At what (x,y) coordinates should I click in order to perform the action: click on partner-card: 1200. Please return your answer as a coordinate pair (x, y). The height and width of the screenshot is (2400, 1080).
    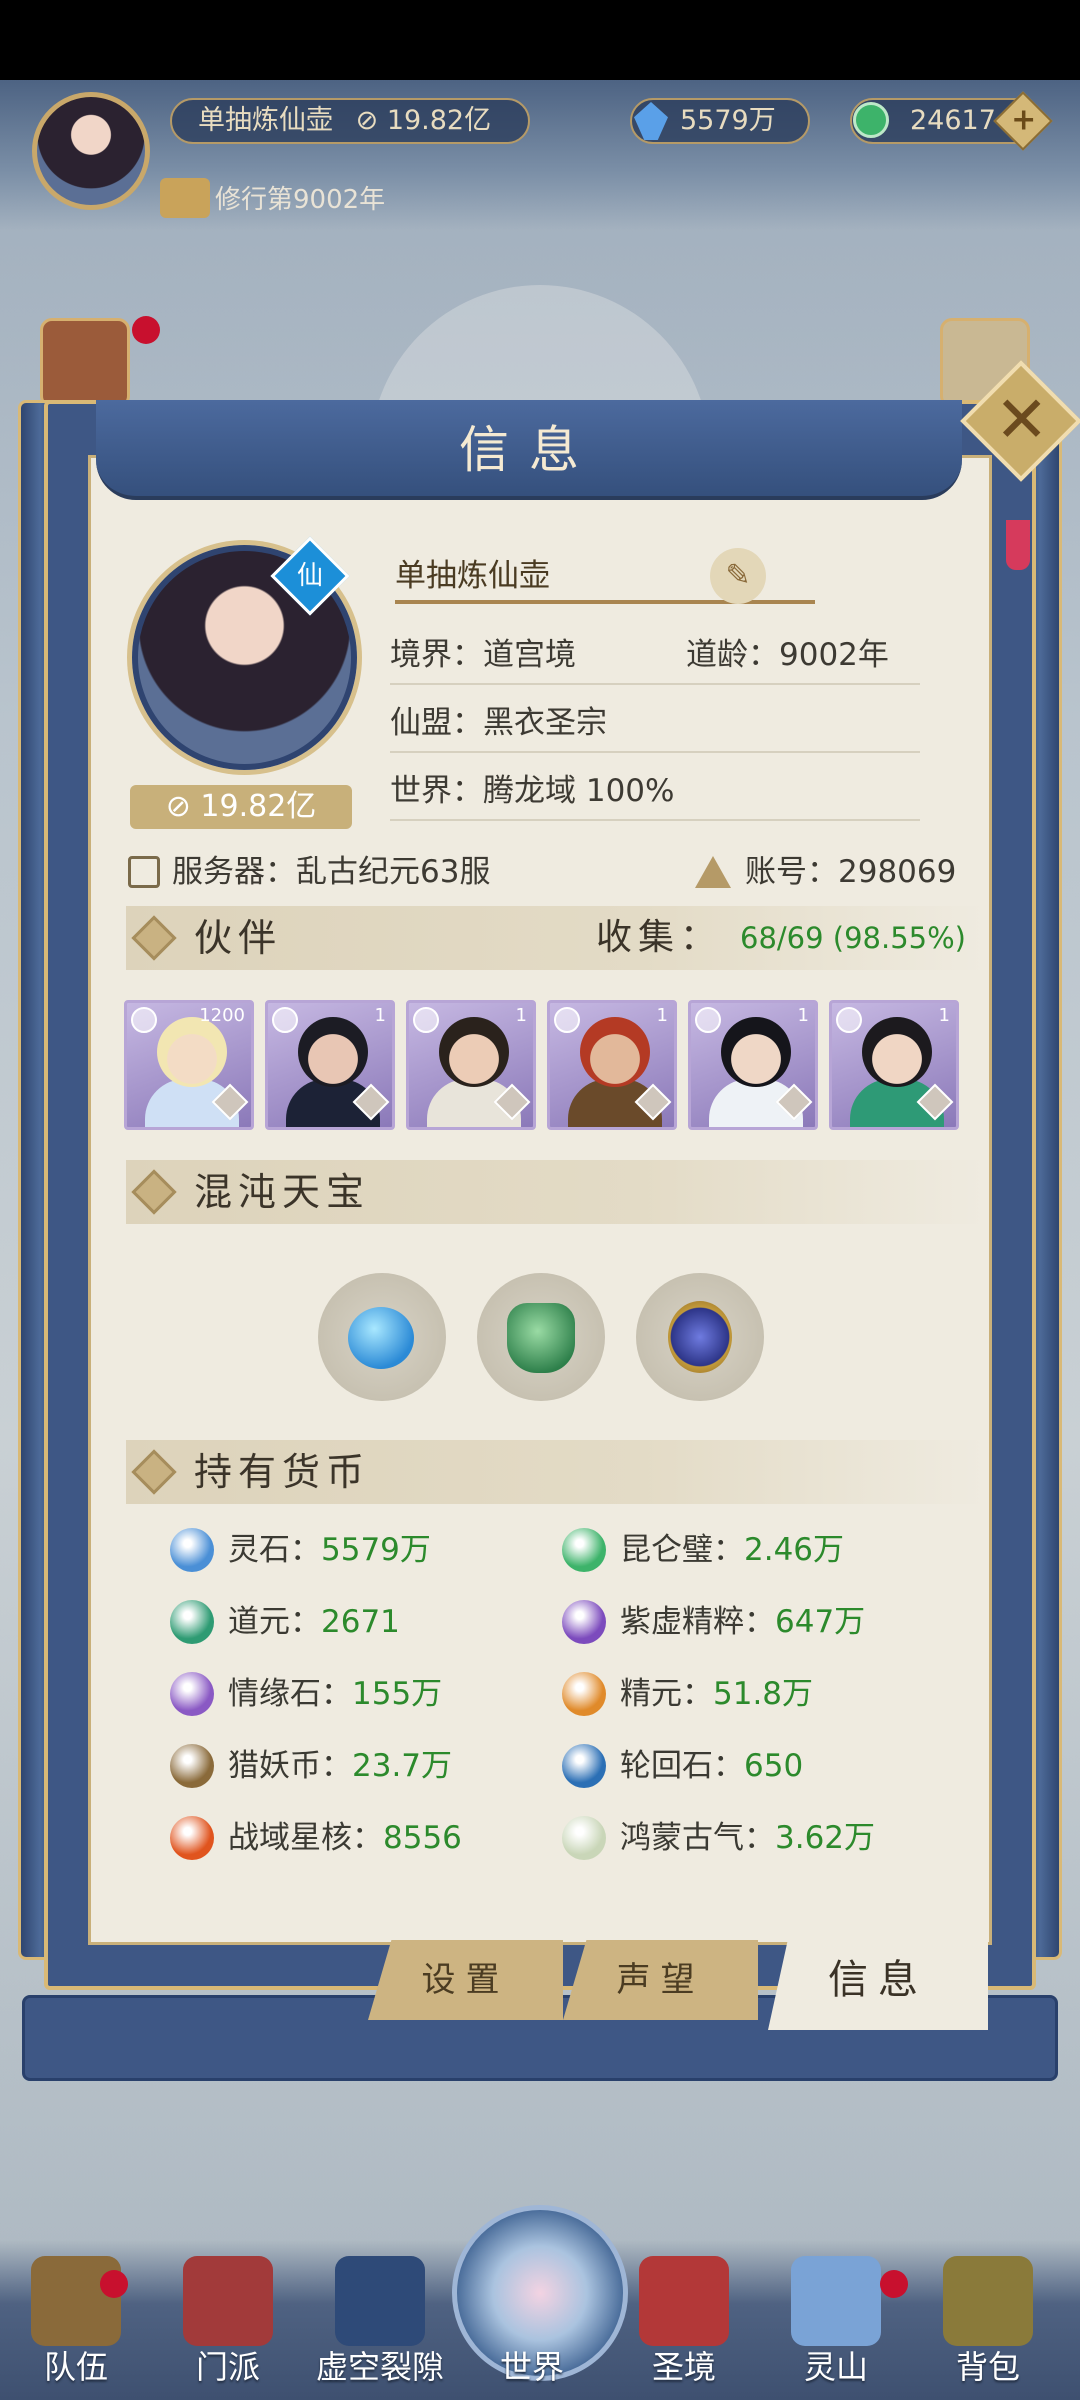
    Looking at the image, I should click on (189, 1065).